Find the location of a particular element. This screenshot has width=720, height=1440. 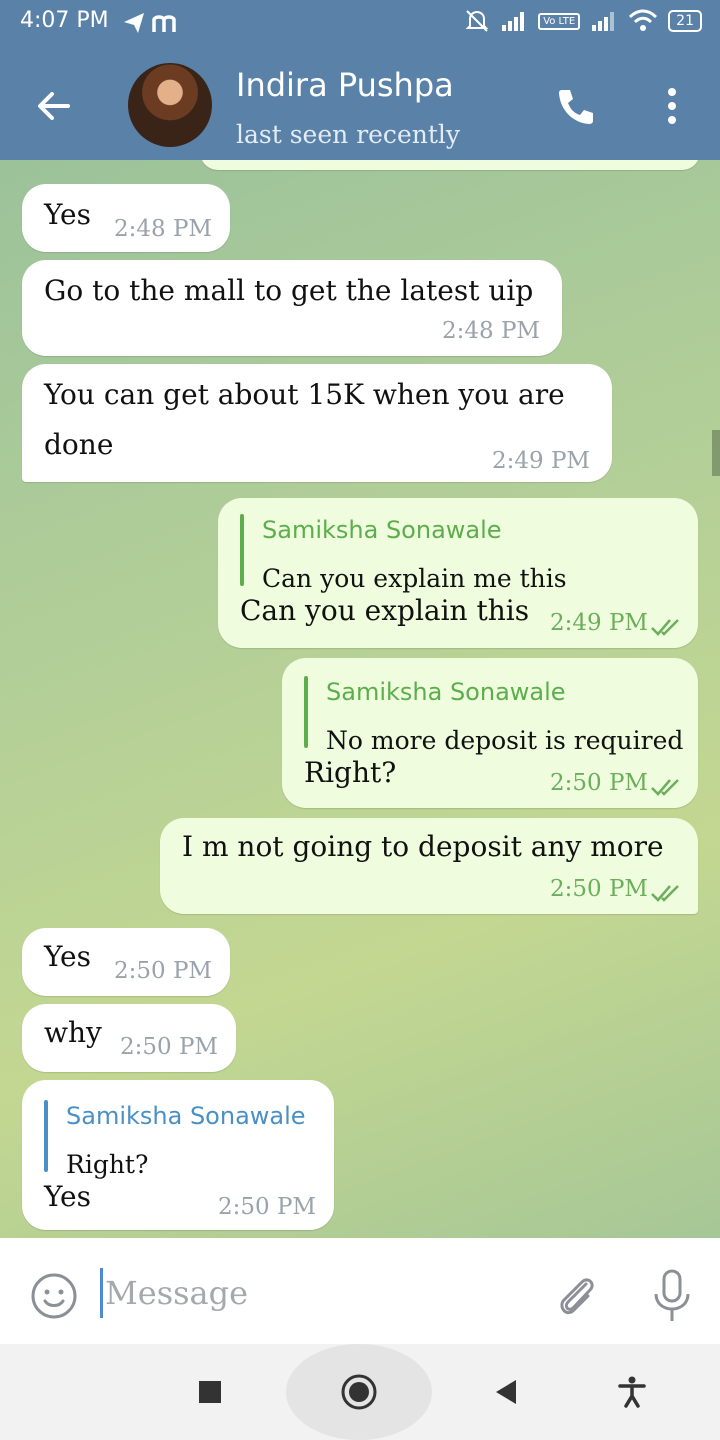

battery-indicator: 21 is located at coordinates (685, 21).